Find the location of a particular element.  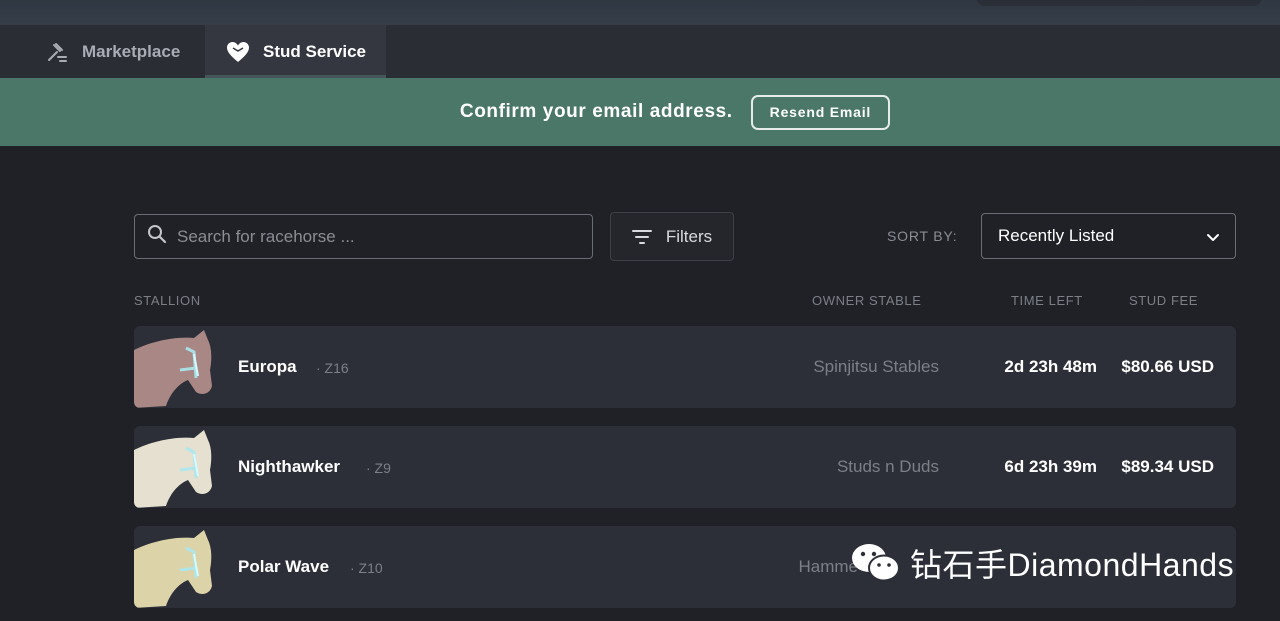

sort-select: Recently Listed is located at coordinates (1108, 236).